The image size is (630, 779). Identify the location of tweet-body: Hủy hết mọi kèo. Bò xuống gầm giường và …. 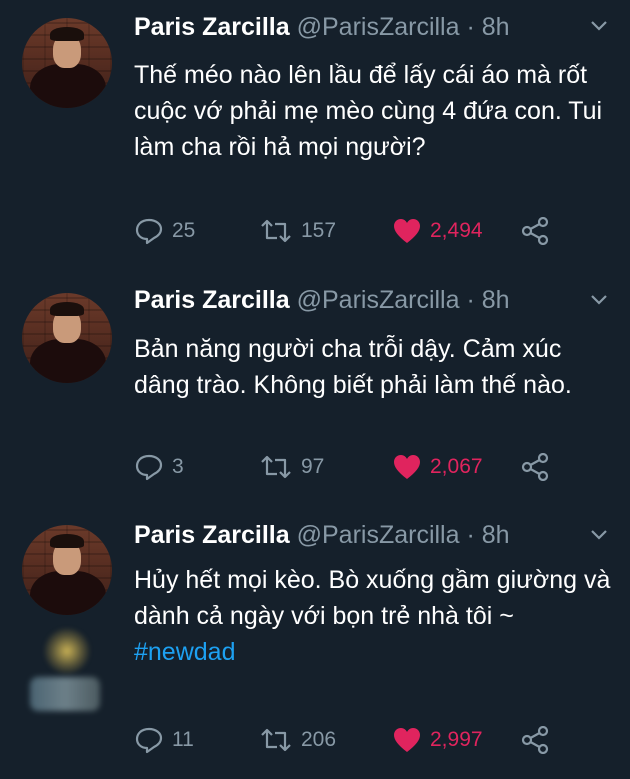
(372, 598).